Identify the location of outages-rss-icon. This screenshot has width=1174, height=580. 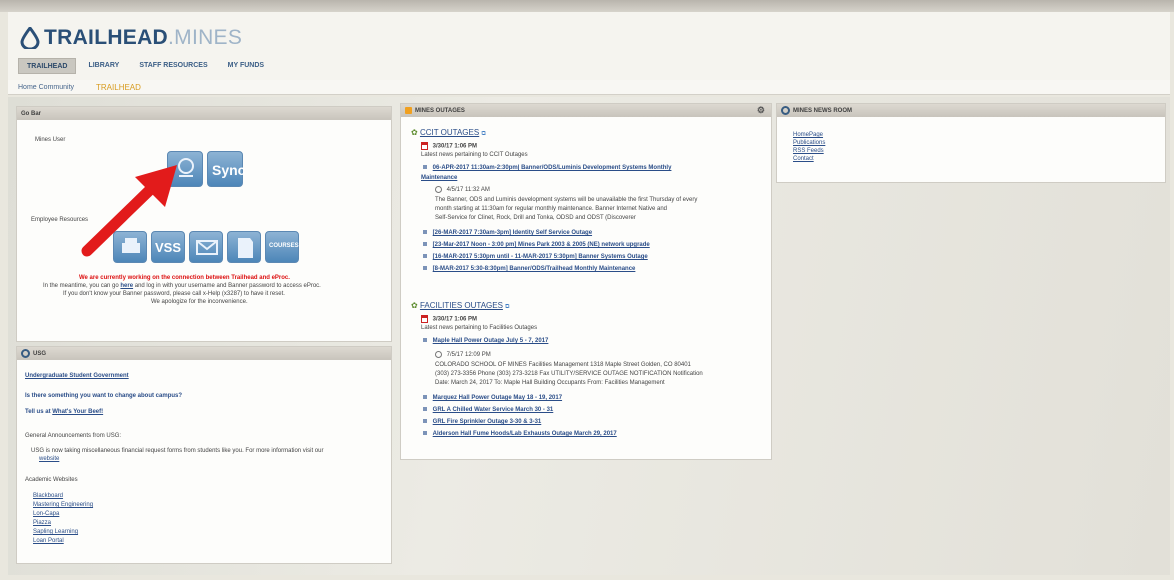
(408, 110).